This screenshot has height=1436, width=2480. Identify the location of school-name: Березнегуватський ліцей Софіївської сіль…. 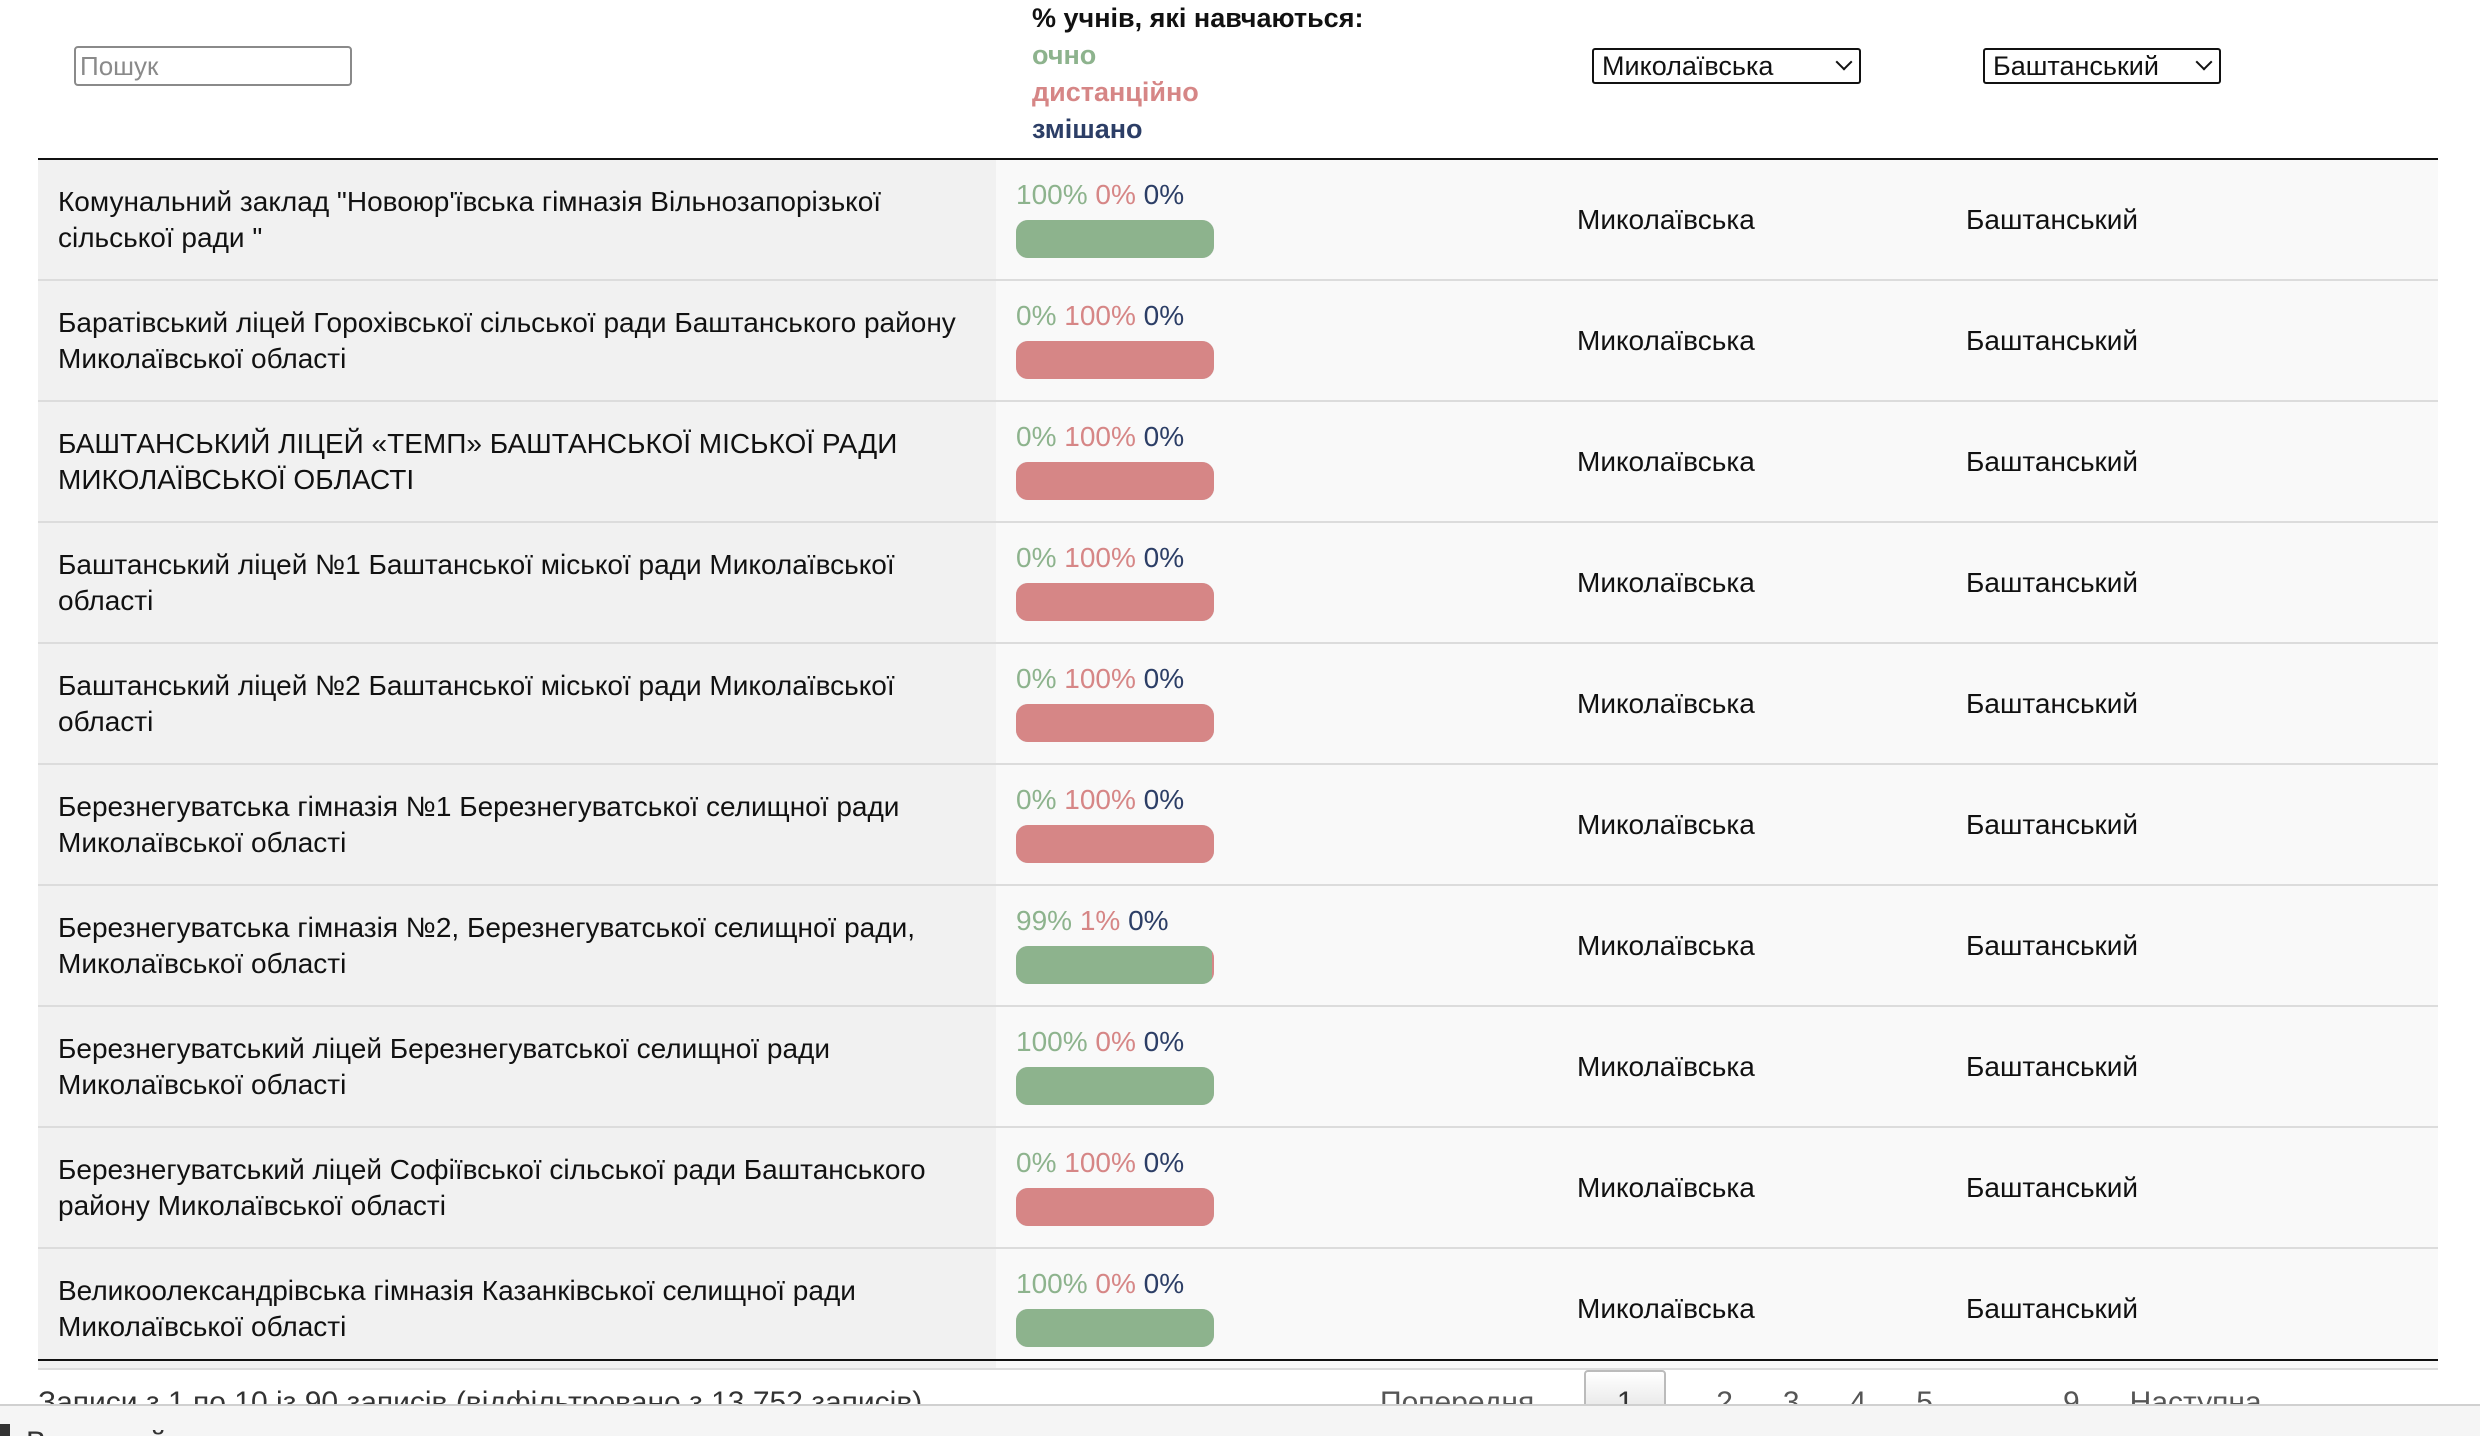
(492, 1187).